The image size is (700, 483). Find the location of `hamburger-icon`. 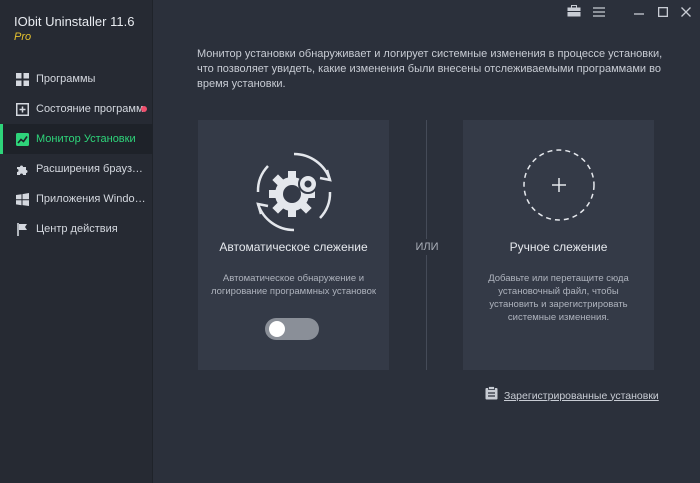

hamburger-icon is located at coordinates (599, 13).